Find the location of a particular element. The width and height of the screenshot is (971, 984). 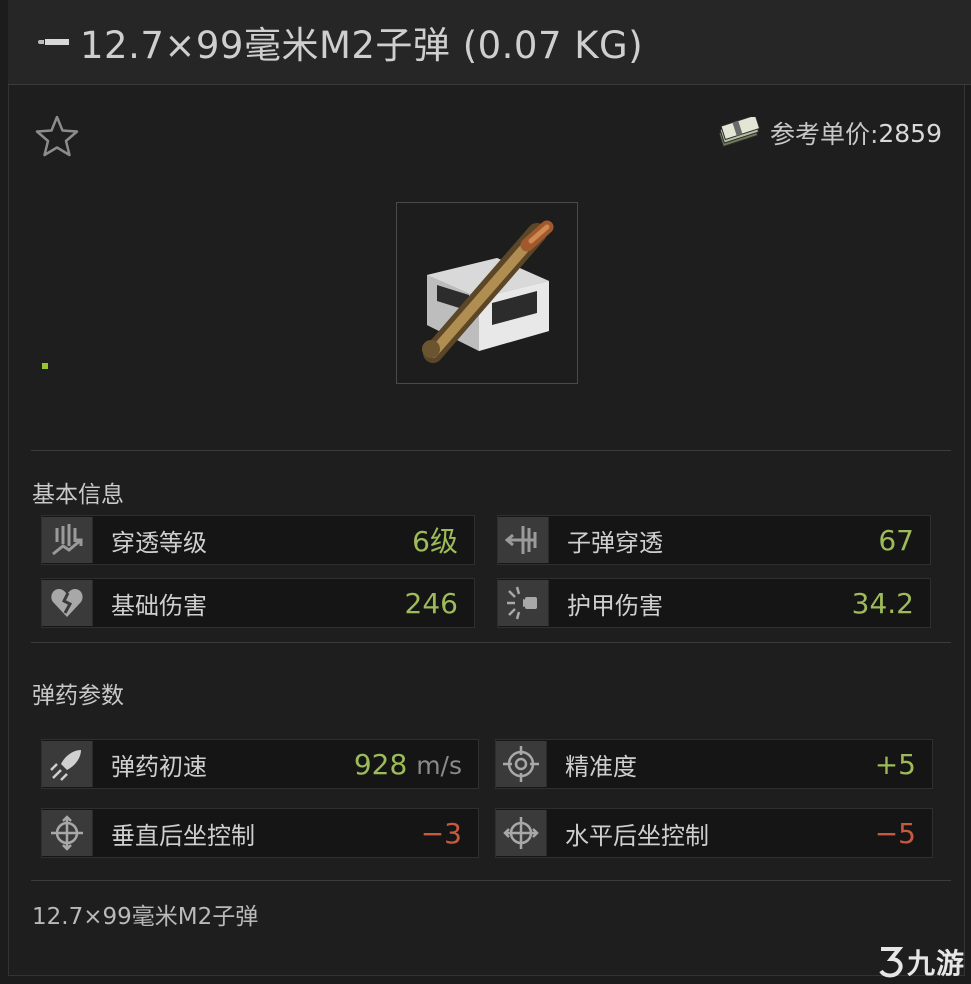

money-icon is located at coordinates (739, 132).